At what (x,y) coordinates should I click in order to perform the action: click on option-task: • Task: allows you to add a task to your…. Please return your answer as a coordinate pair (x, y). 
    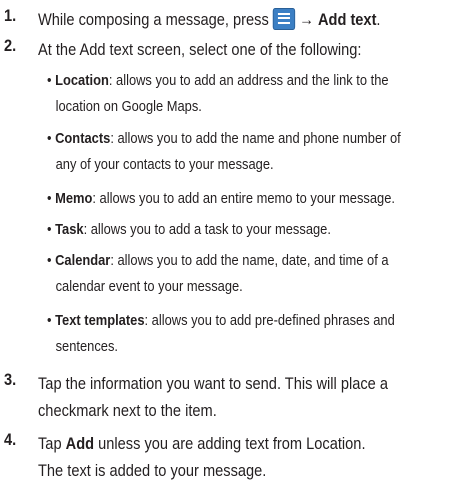
    Looking at the image, I should click on (189, 229).